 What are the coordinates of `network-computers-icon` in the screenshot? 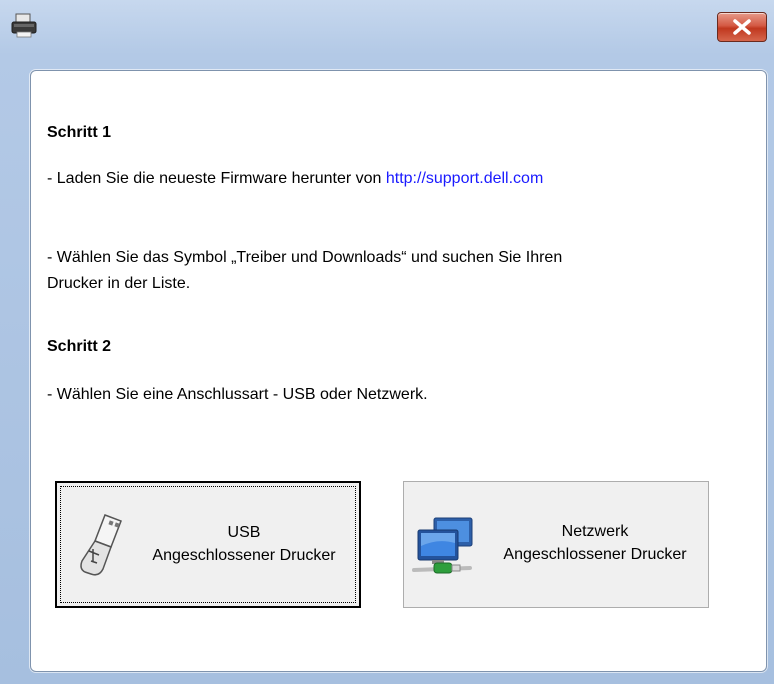 It's located at (442, 545).